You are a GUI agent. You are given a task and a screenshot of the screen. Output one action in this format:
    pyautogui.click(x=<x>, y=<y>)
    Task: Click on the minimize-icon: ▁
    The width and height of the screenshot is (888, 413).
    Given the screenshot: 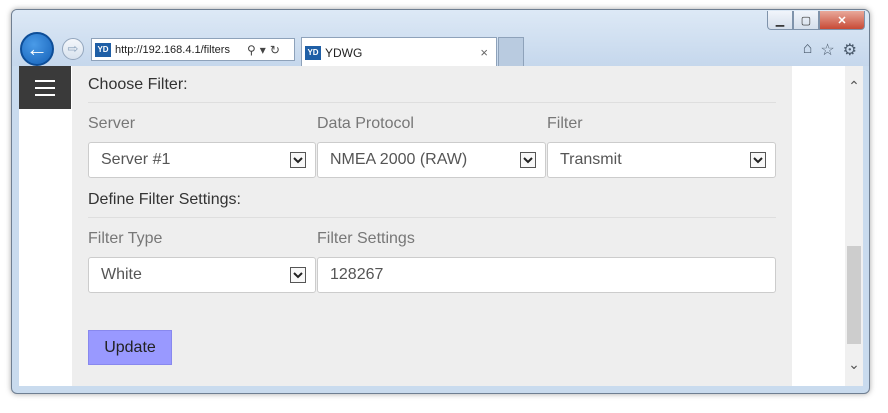 What is the action you would take?
    pyautogui.click(x=780, y=20)
    